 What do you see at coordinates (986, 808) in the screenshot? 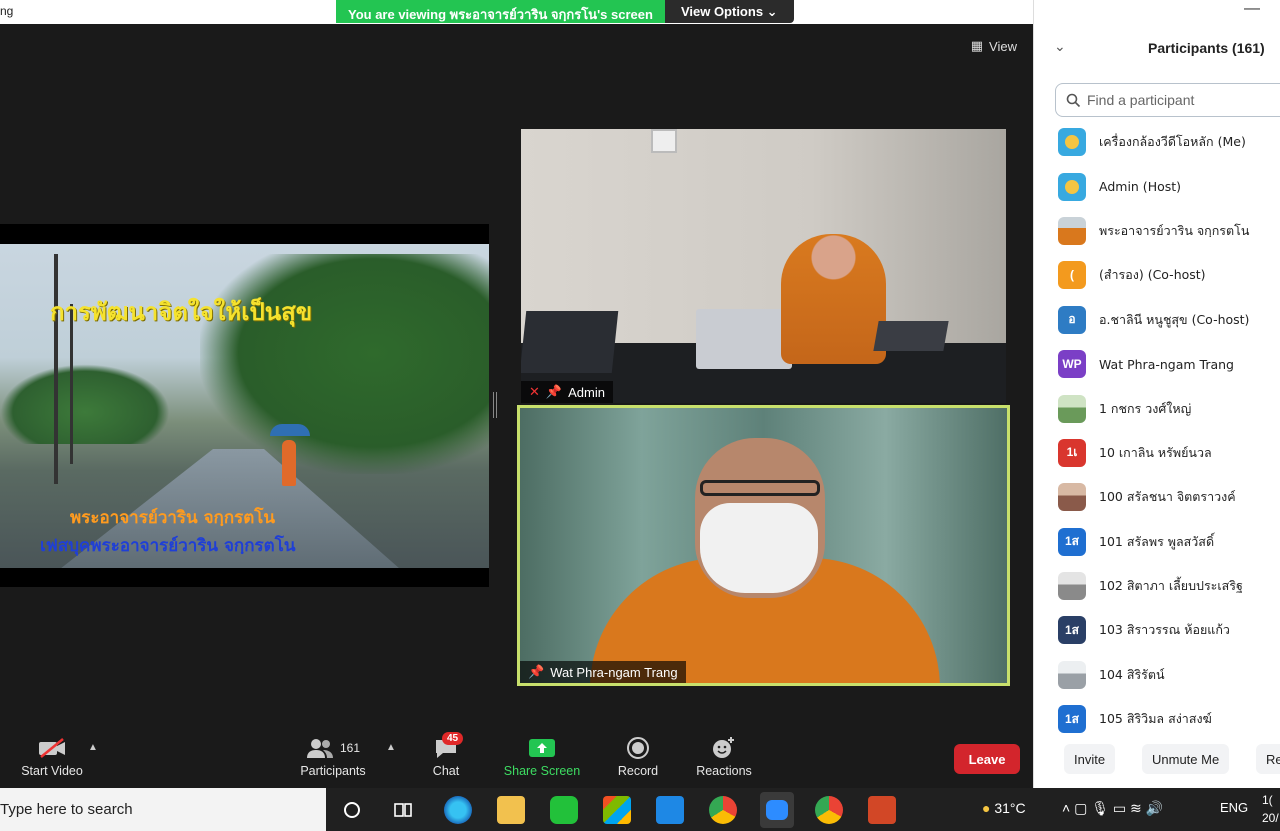
I see `sun-icon: ●` at bounding box center [986, 808].